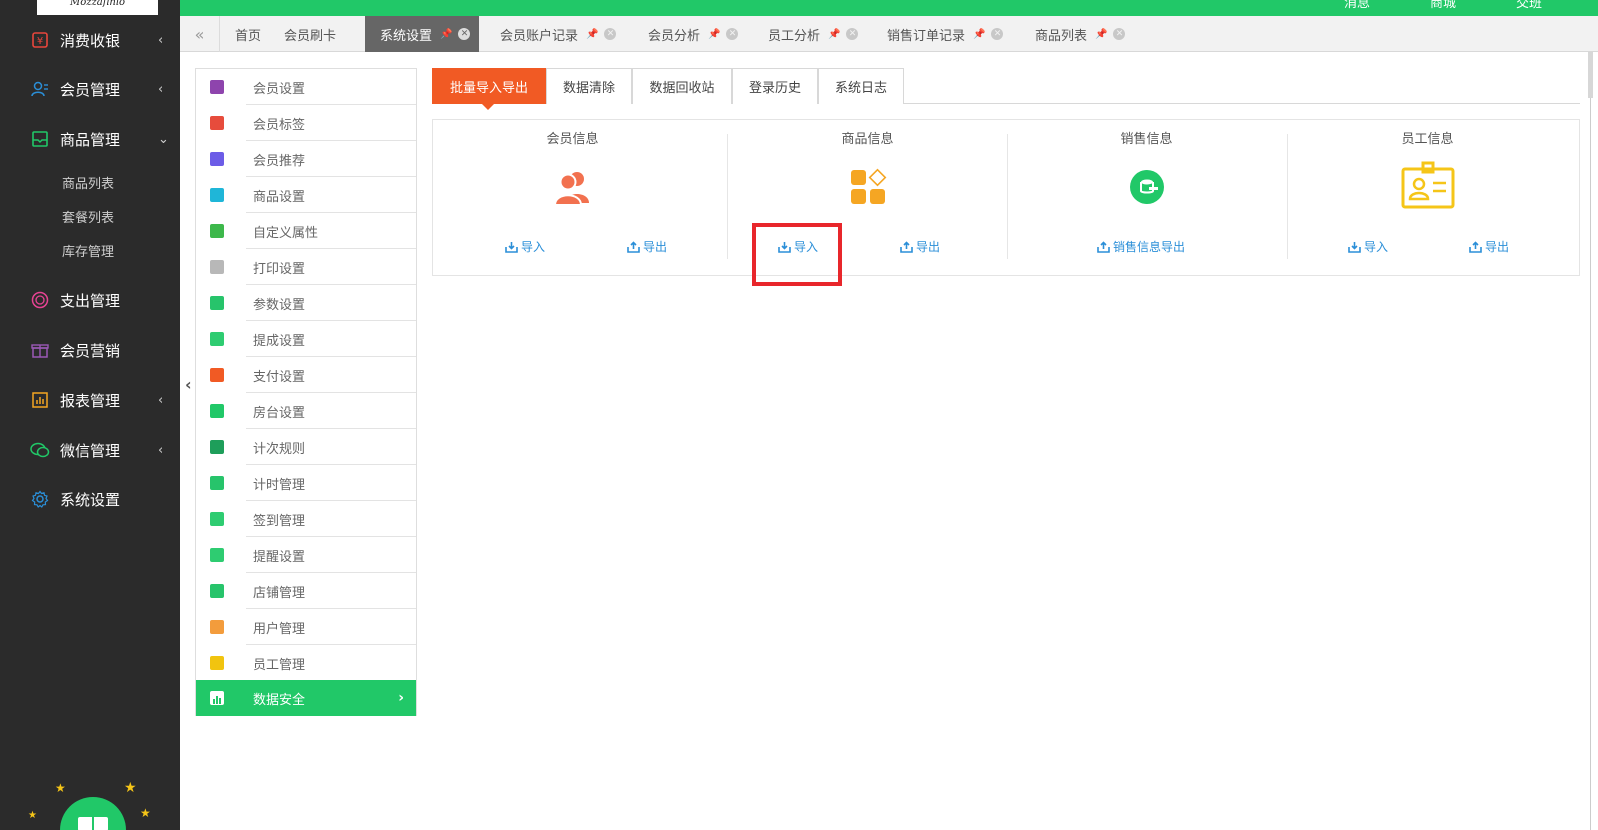 This screenshot has width=1598, height=830. What do you see at coordinates (306, 698) in the screenshot?
I see `menu-item-data-security: 数据安全 ›` at bounding box center [306, 698].